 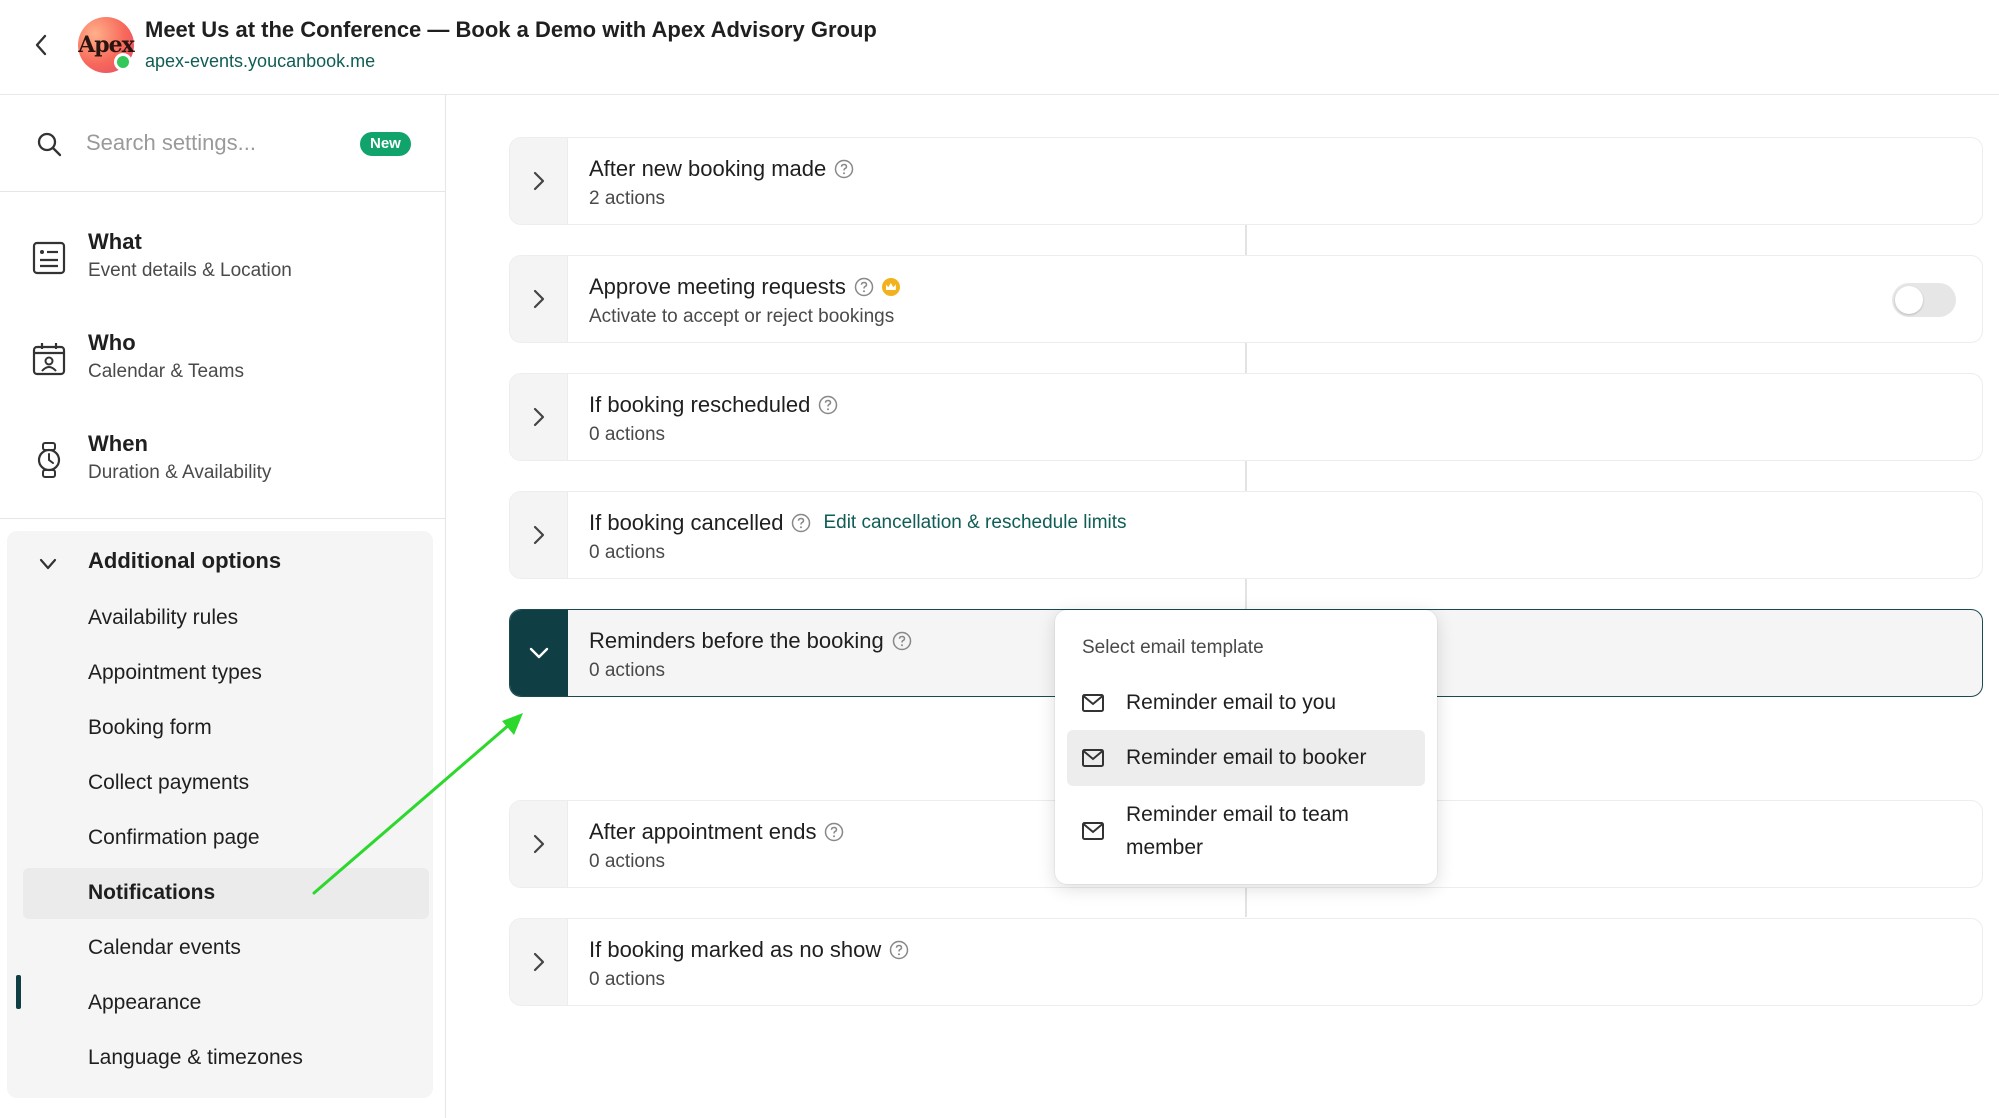 What do you see at coordinates (195, 1057) in the screenshot?
I see `sidebar-item-label: Language & timezones` at bounding box center [195, 1057].